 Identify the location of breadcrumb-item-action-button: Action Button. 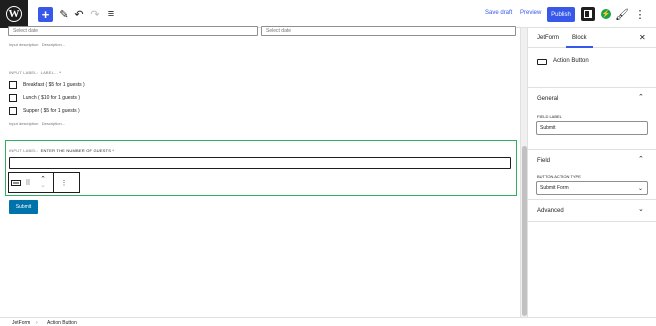
(62, 323).